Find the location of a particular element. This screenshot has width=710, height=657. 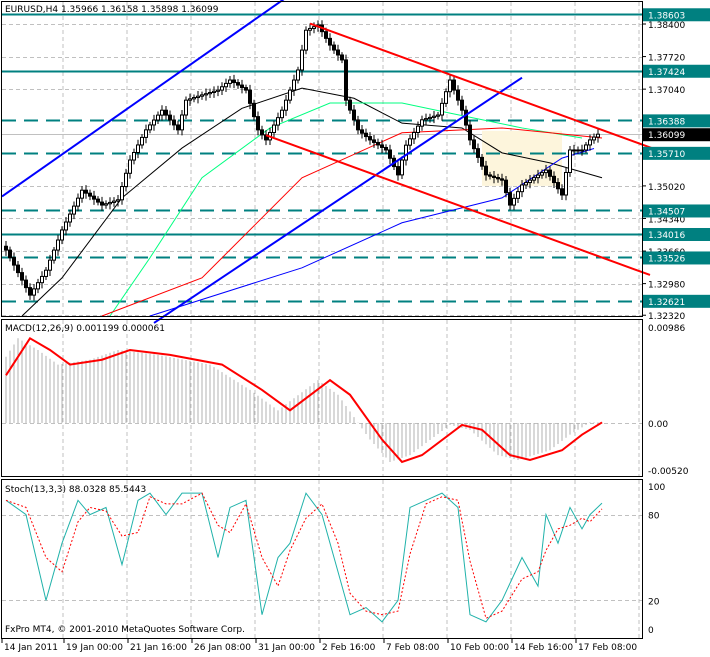

price-tick-label: 1.32980 is located at coordinates (666, 286).